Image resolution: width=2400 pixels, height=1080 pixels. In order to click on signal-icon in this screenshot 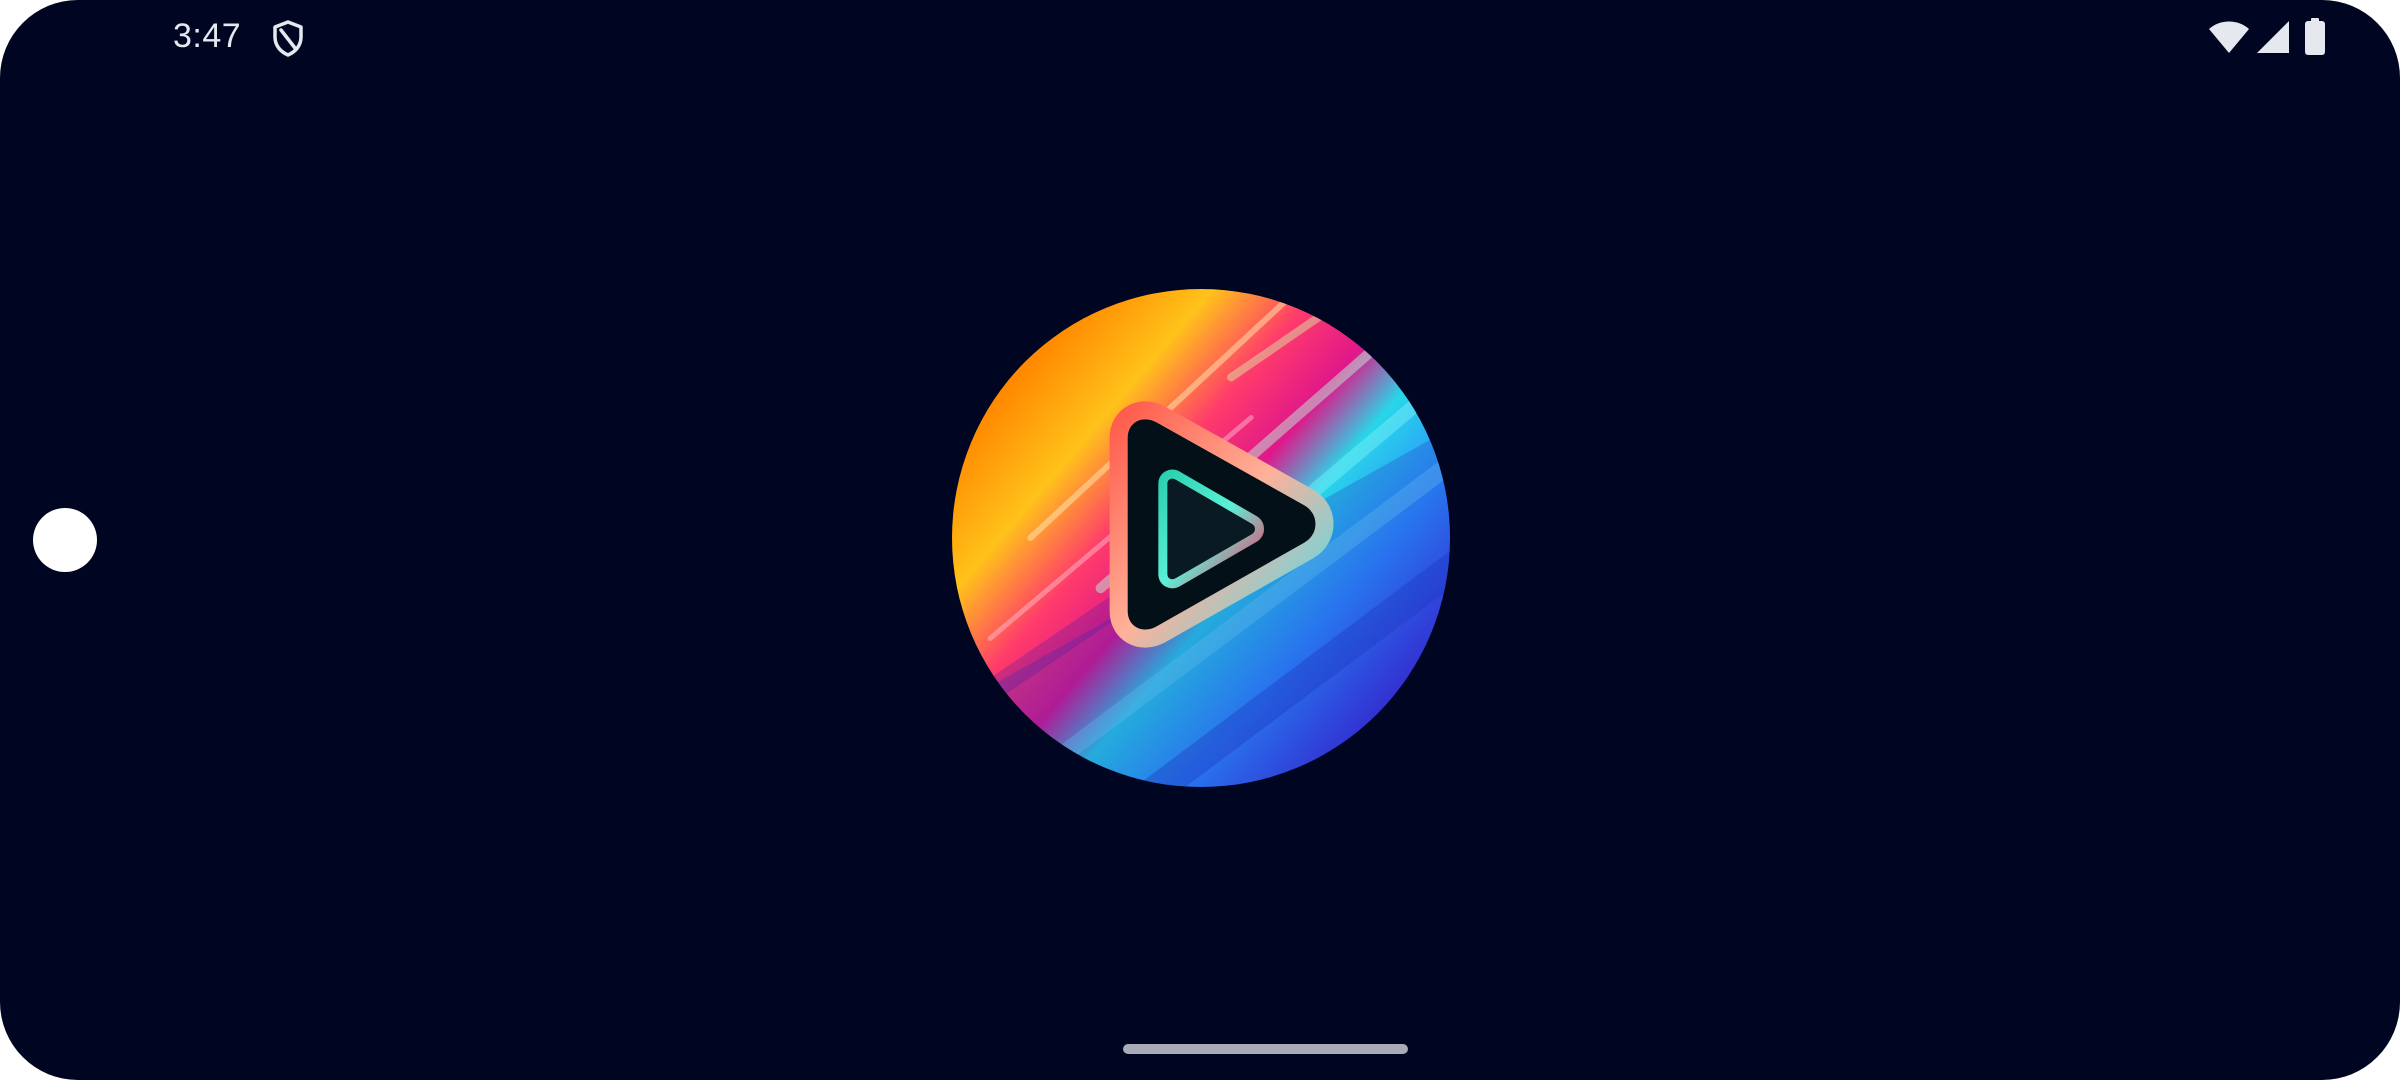, I will do `click(2273, 37)`.